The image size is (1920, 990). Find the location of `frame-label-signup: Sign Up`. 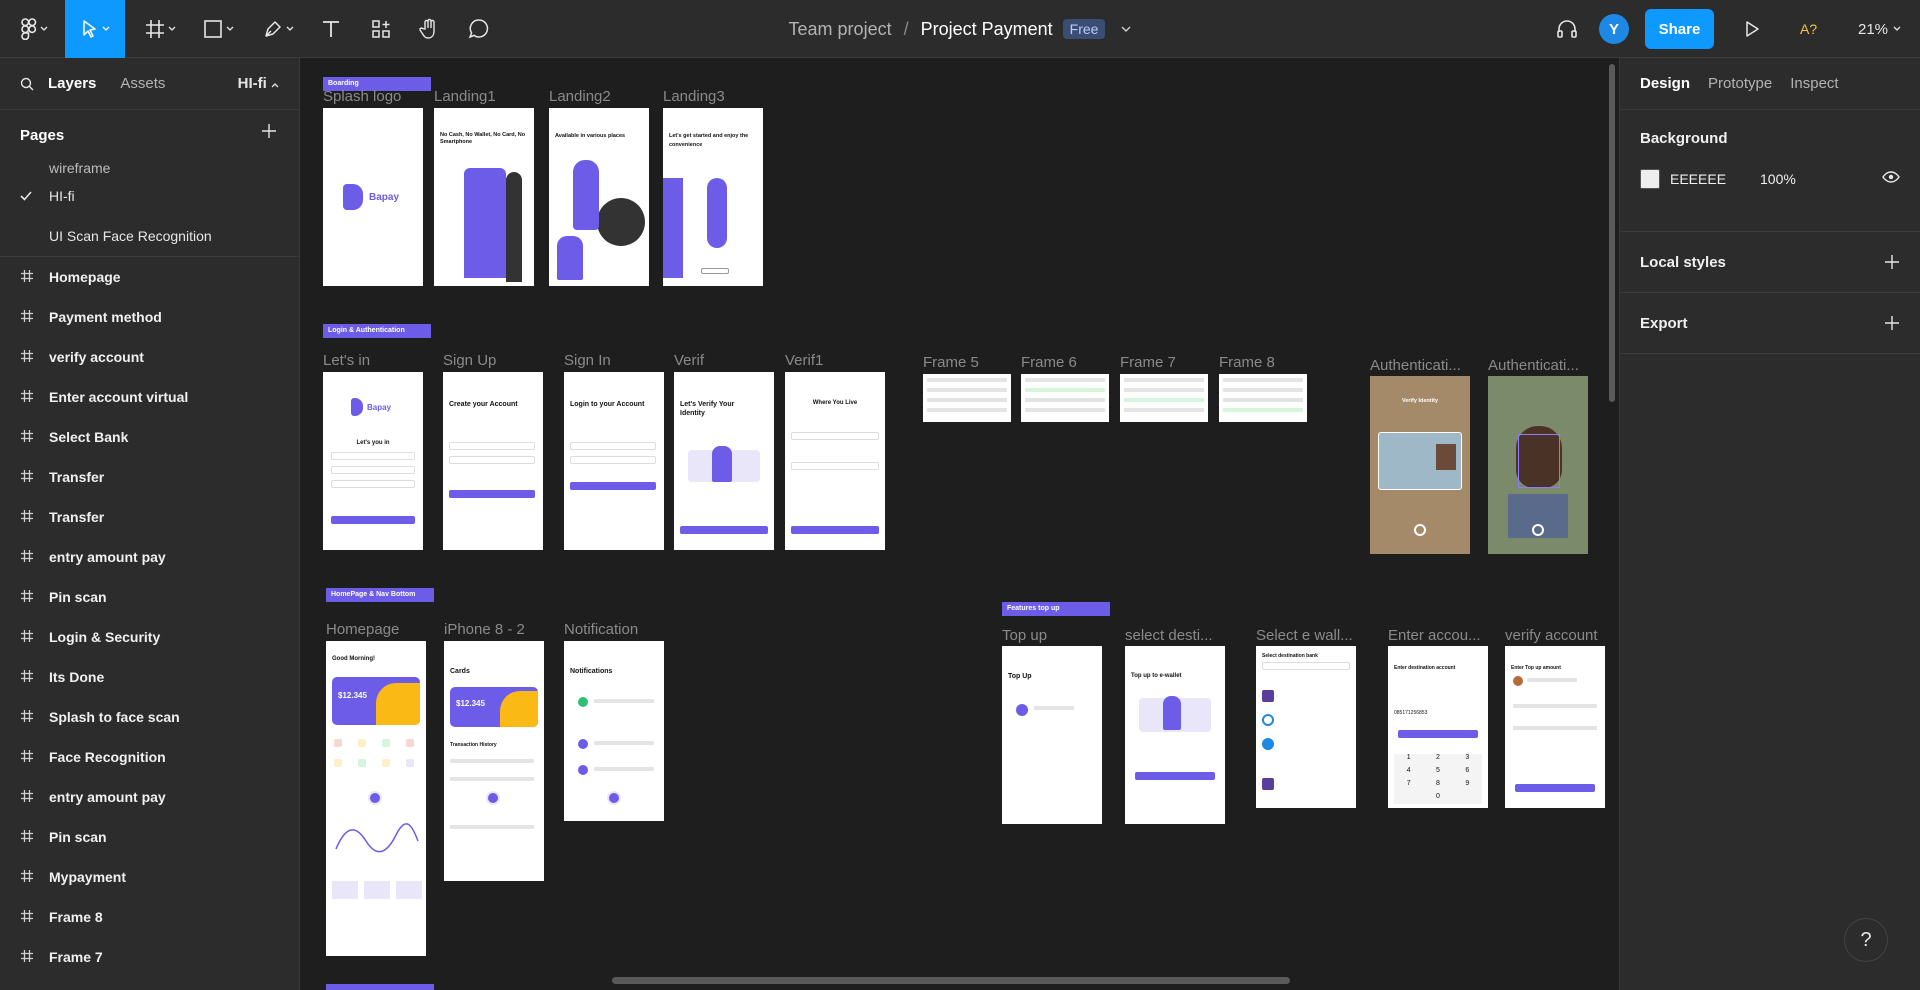

frame-label-signup: Sign Up is located at coordinates (469, 360).